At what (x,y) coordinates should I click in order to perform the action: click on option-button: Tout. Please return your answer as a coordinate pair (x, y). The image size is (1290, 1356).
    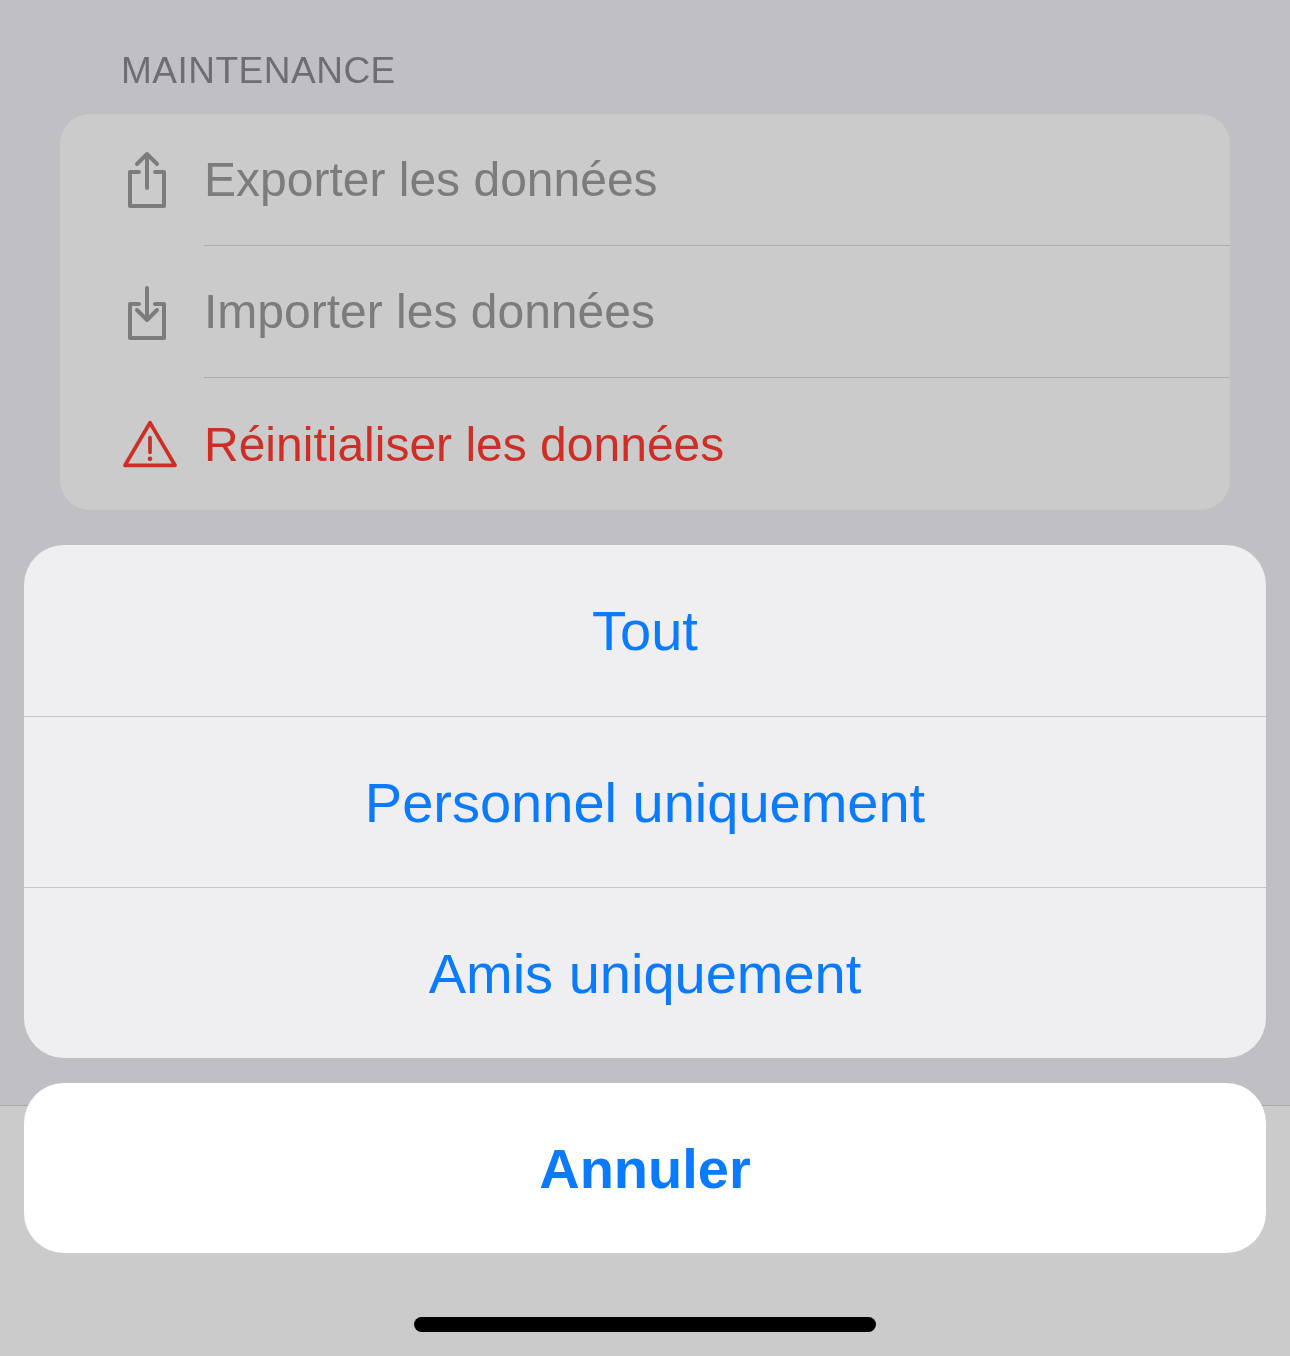
    Looking at the image, I should click on (645, 630).